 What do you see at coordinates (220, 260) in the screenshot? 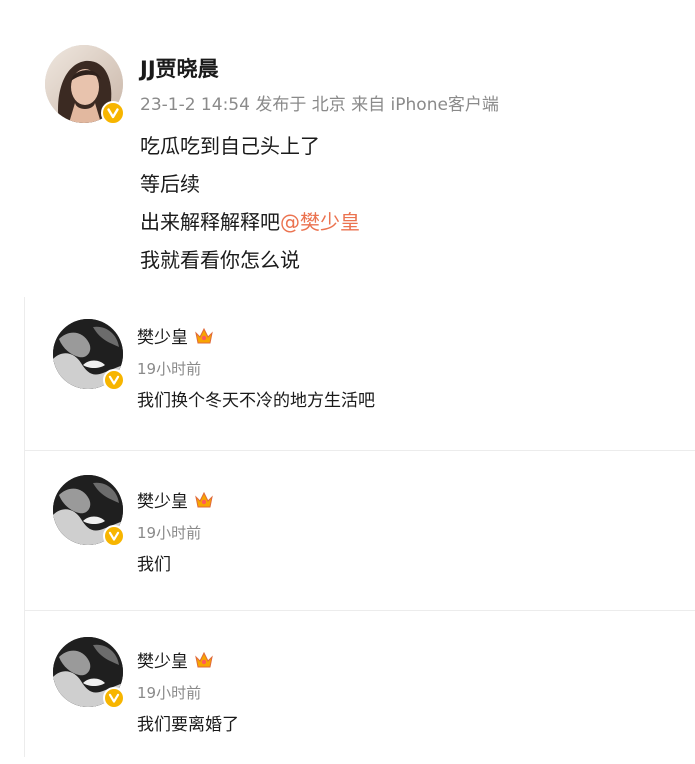
I see `post-line: 我就看看你怎么说` at bounding box center [220, 260].